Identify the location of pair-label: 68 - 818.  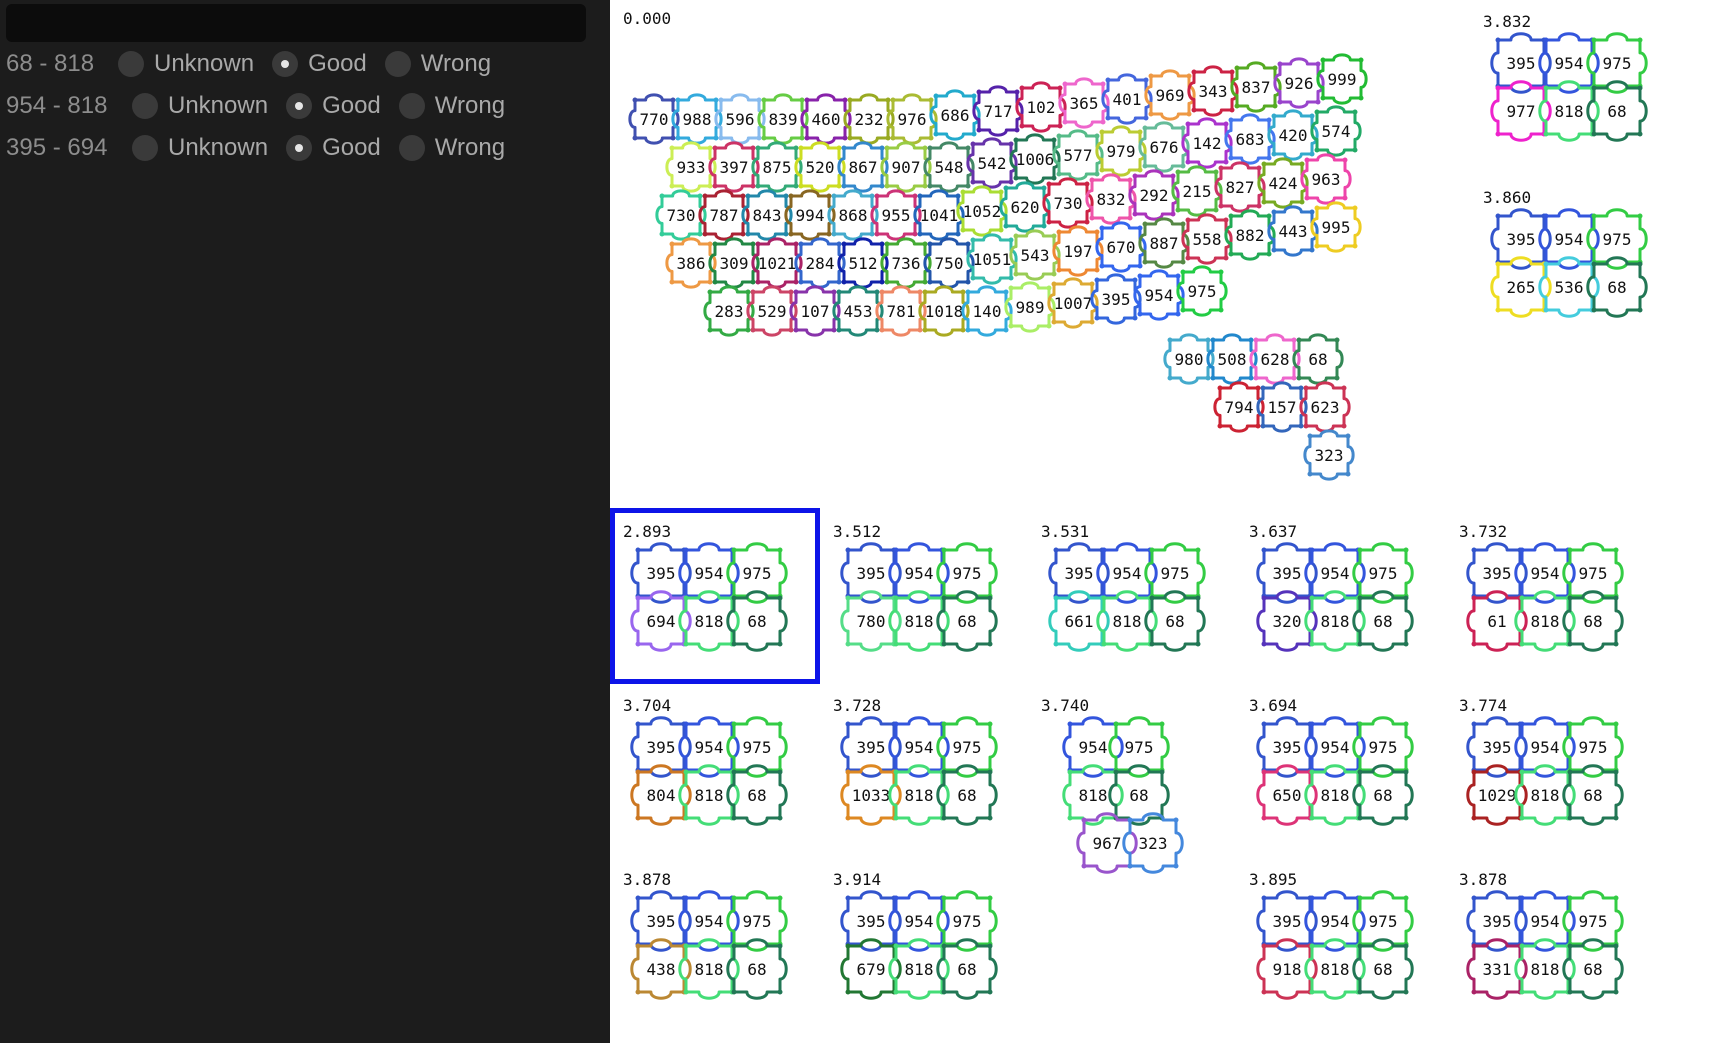
(50, 63).